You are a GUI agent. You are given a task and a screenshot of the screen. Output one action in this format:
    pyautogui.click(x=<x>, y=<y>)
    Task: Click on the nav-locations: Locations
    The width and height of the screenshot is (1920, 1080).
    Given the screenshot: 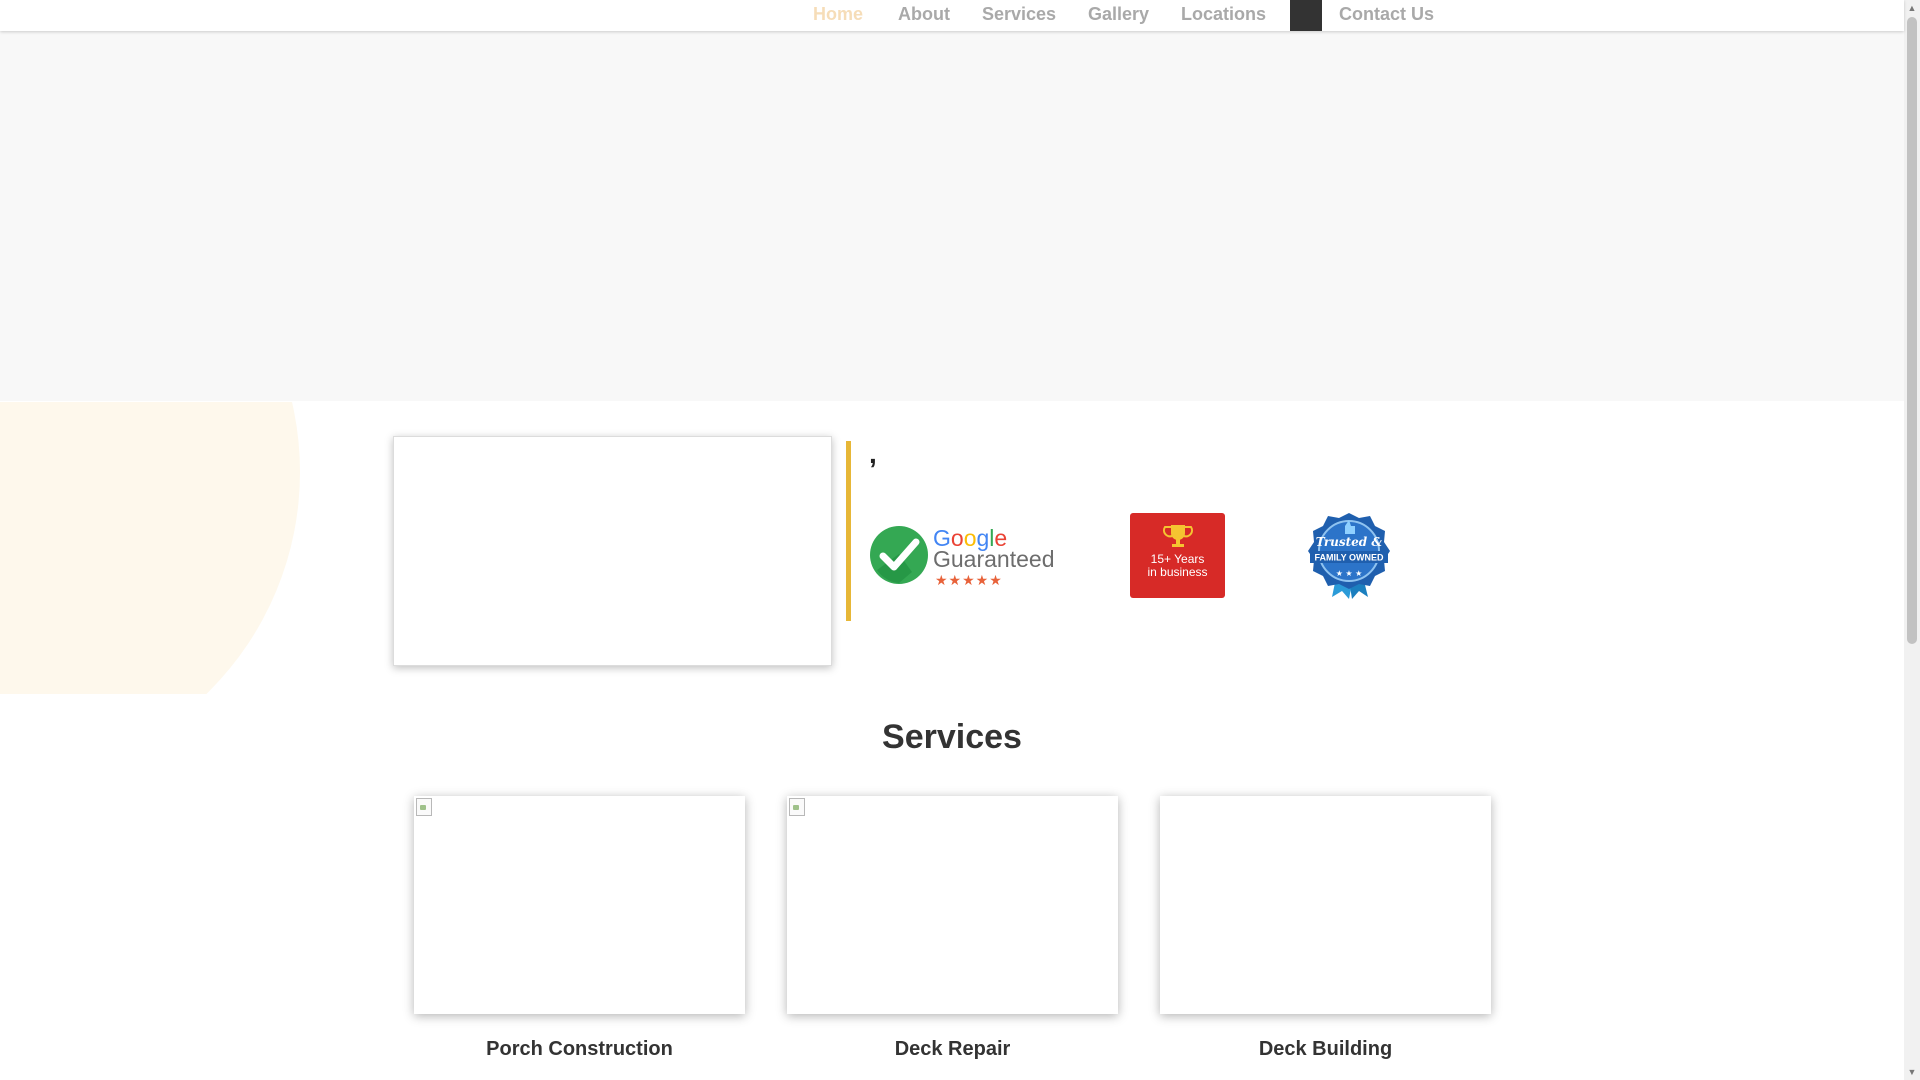 What is the action you would take?
    pyautogui.click(x=1223, y=14)
    